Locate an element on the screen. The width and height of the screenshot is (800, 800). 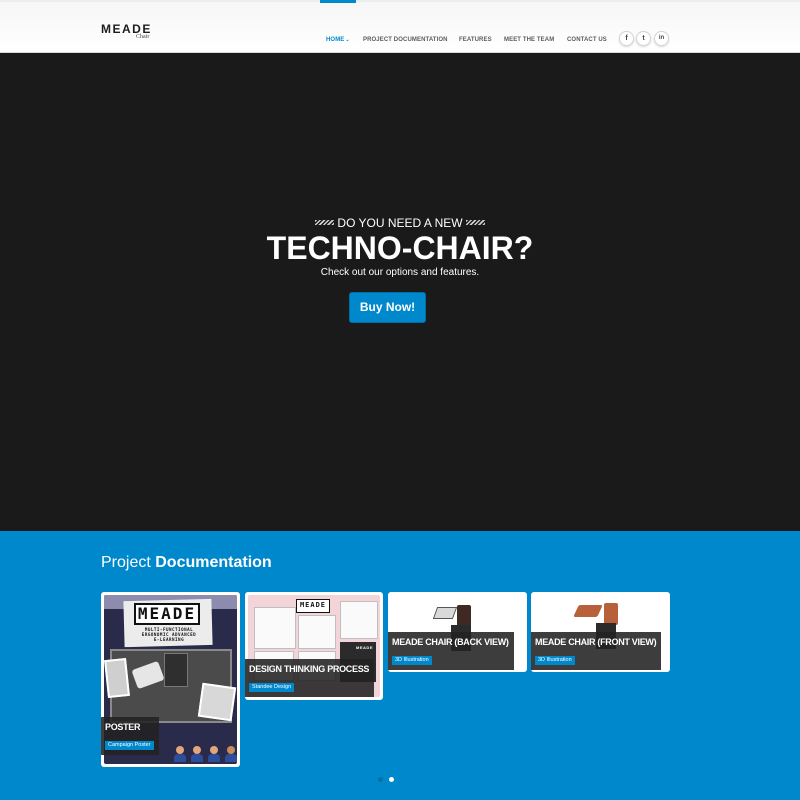
card-title: MEADE CHAIR (BACK VIEW) is located at coordinates (450, 642).